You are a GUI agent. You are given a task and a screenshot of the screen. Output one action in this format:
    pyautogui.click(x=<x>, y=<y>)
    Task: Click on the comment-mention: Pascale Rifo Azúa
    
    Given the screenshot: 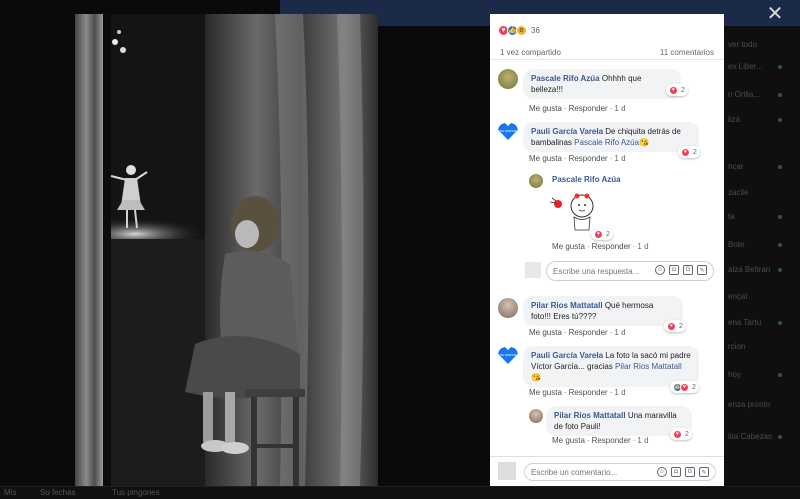 What is the action you would take?
    pyautogui.click(x=606, y=142)
    